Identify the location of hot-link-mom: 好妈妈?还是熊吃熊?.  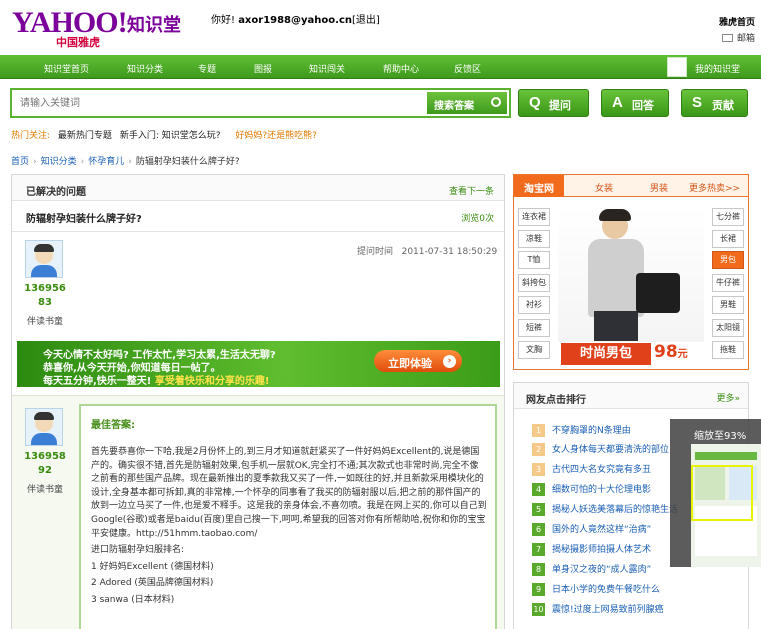
(276, 136).